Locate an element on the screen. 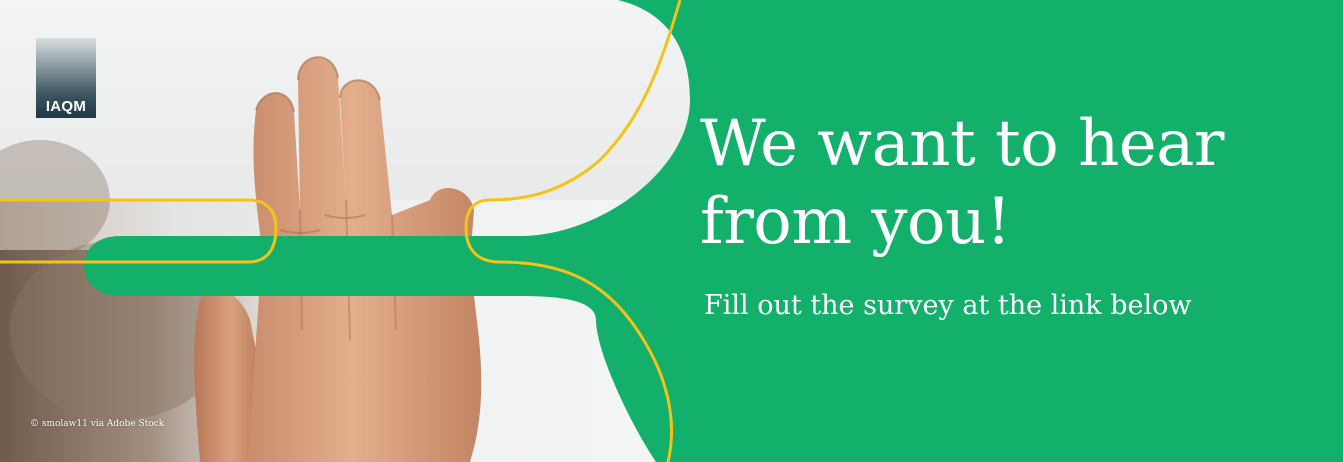 The image size is (1343, 462). headline-line2: from you! is located at coordinates (855, 222).